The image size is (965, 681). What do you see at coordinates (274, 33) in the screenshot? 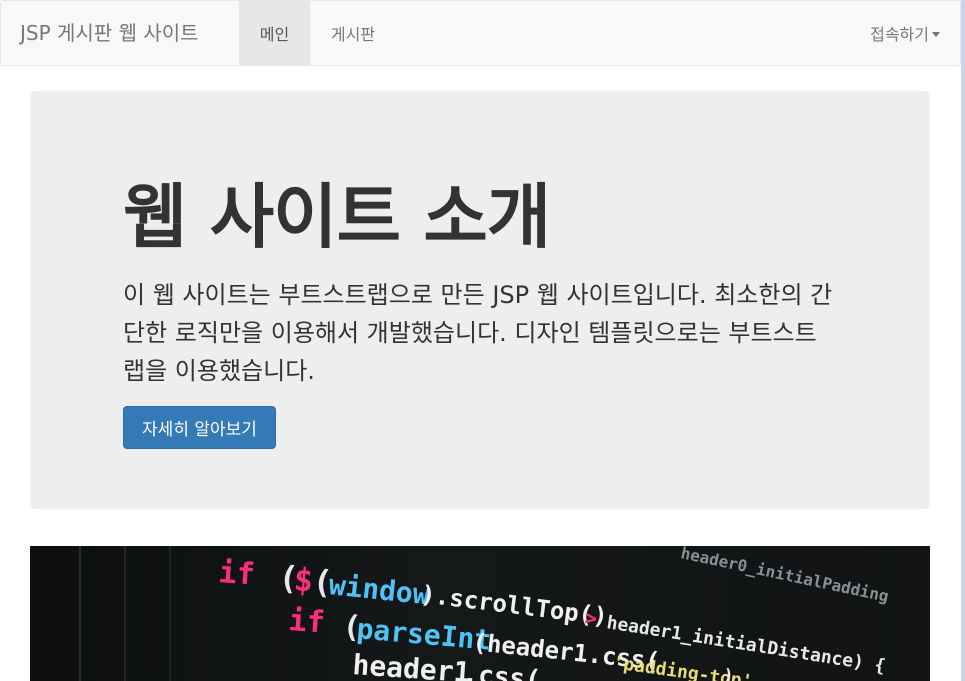
I see `nav-item-main: 메인` at bounding box center [274, 33].